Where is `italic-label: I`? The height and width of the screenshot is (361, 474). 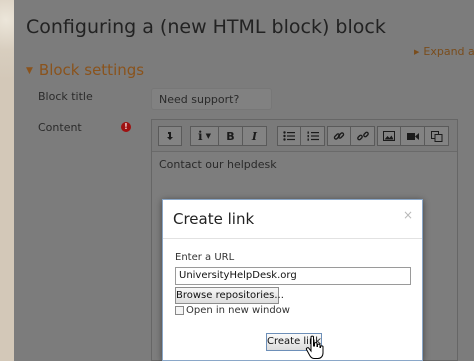
italic-label: I is located at coordinates (254, 136).